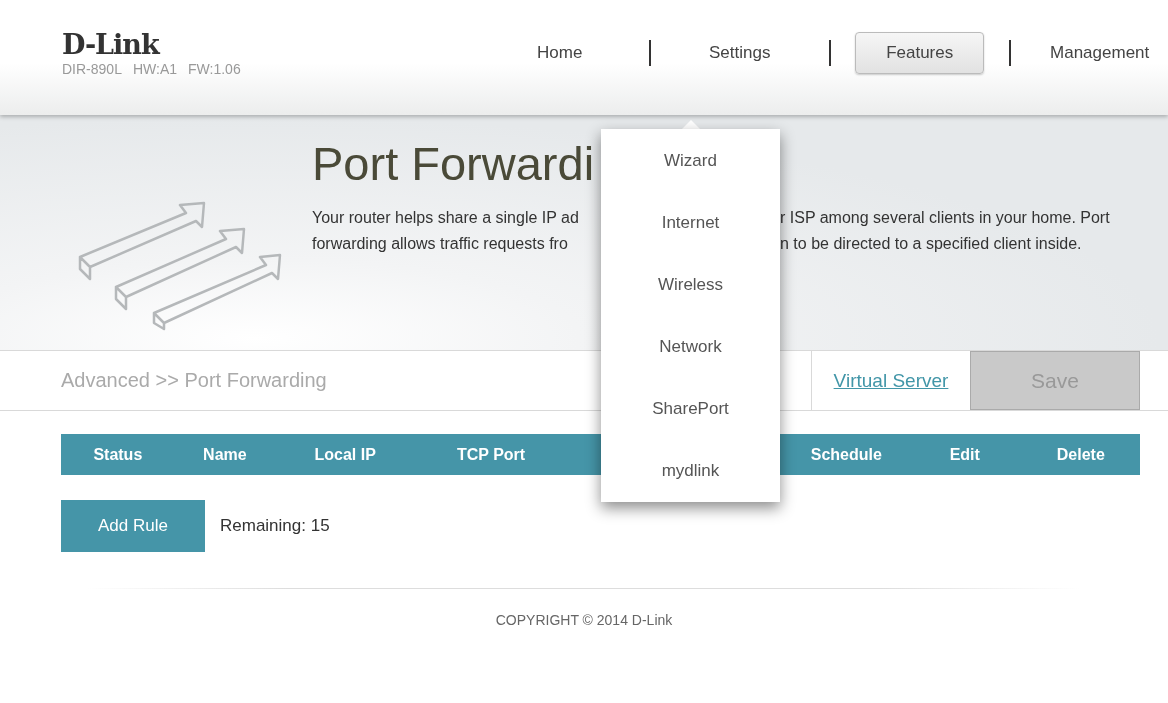 The width and height of the screenshot is (1168, 703). I want to click on nav-tab: Home, so click(560, 52).